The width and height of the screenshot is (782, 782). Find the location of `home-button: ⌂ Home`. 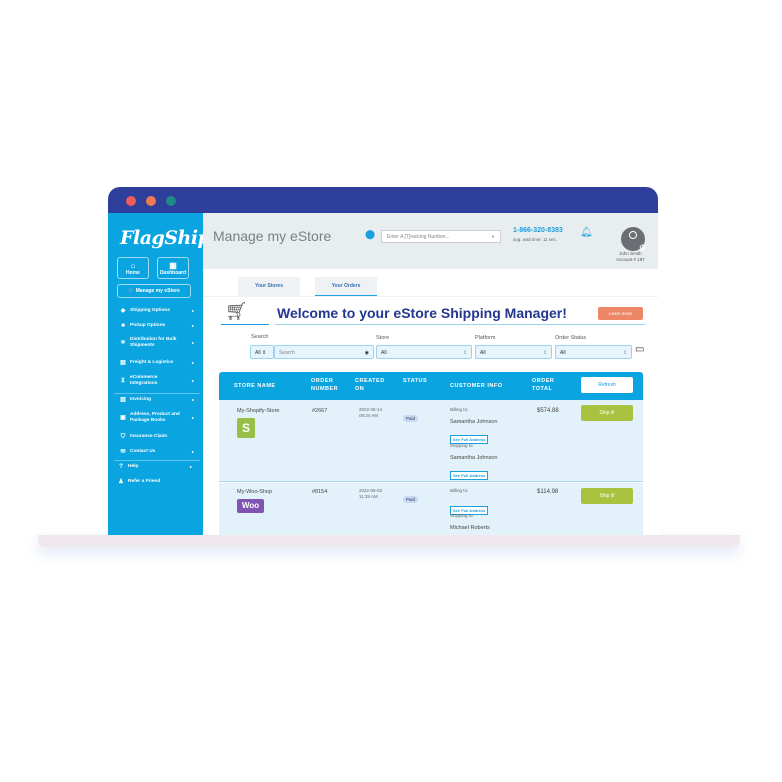

home-button: ⌂ Home is located at coordinates (133, 268).